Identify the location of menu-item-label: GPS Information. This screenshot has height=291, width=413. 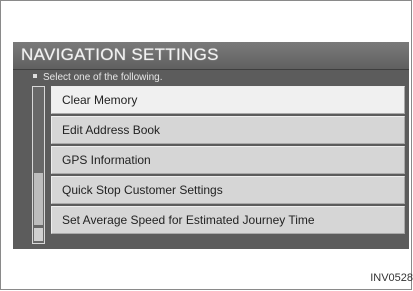
(106, 160).